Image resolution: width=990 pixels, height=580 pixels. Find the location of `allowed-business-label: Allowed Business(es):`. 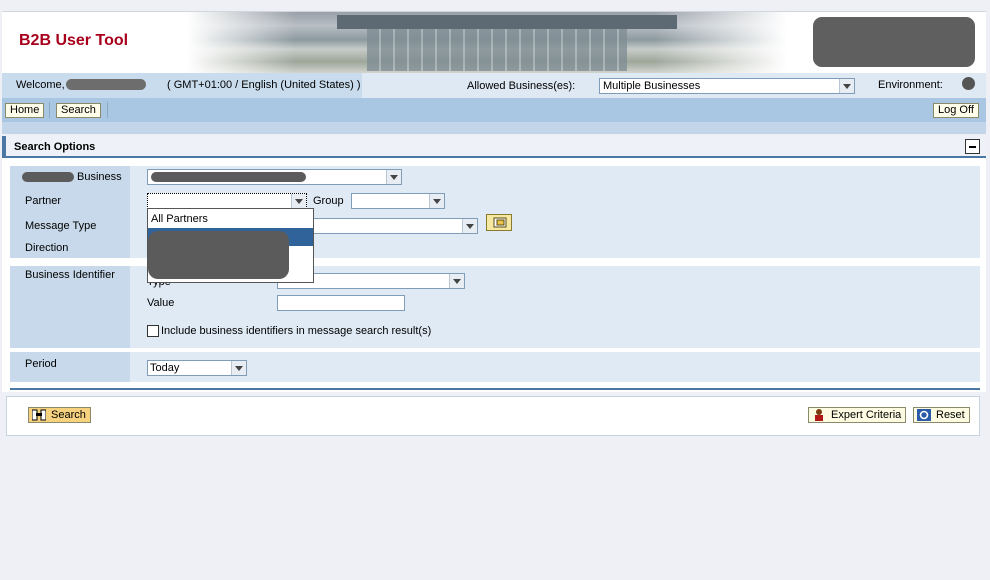

allowed-business-label: Allowed Business(es): is located at coordinates (521, 86).